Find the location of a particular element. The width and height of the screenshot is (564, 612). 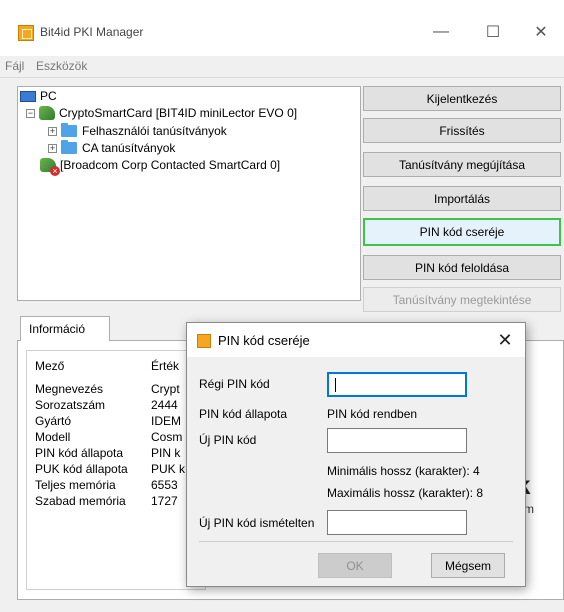

repeat-pin-field is located at coordinates (397, 522).